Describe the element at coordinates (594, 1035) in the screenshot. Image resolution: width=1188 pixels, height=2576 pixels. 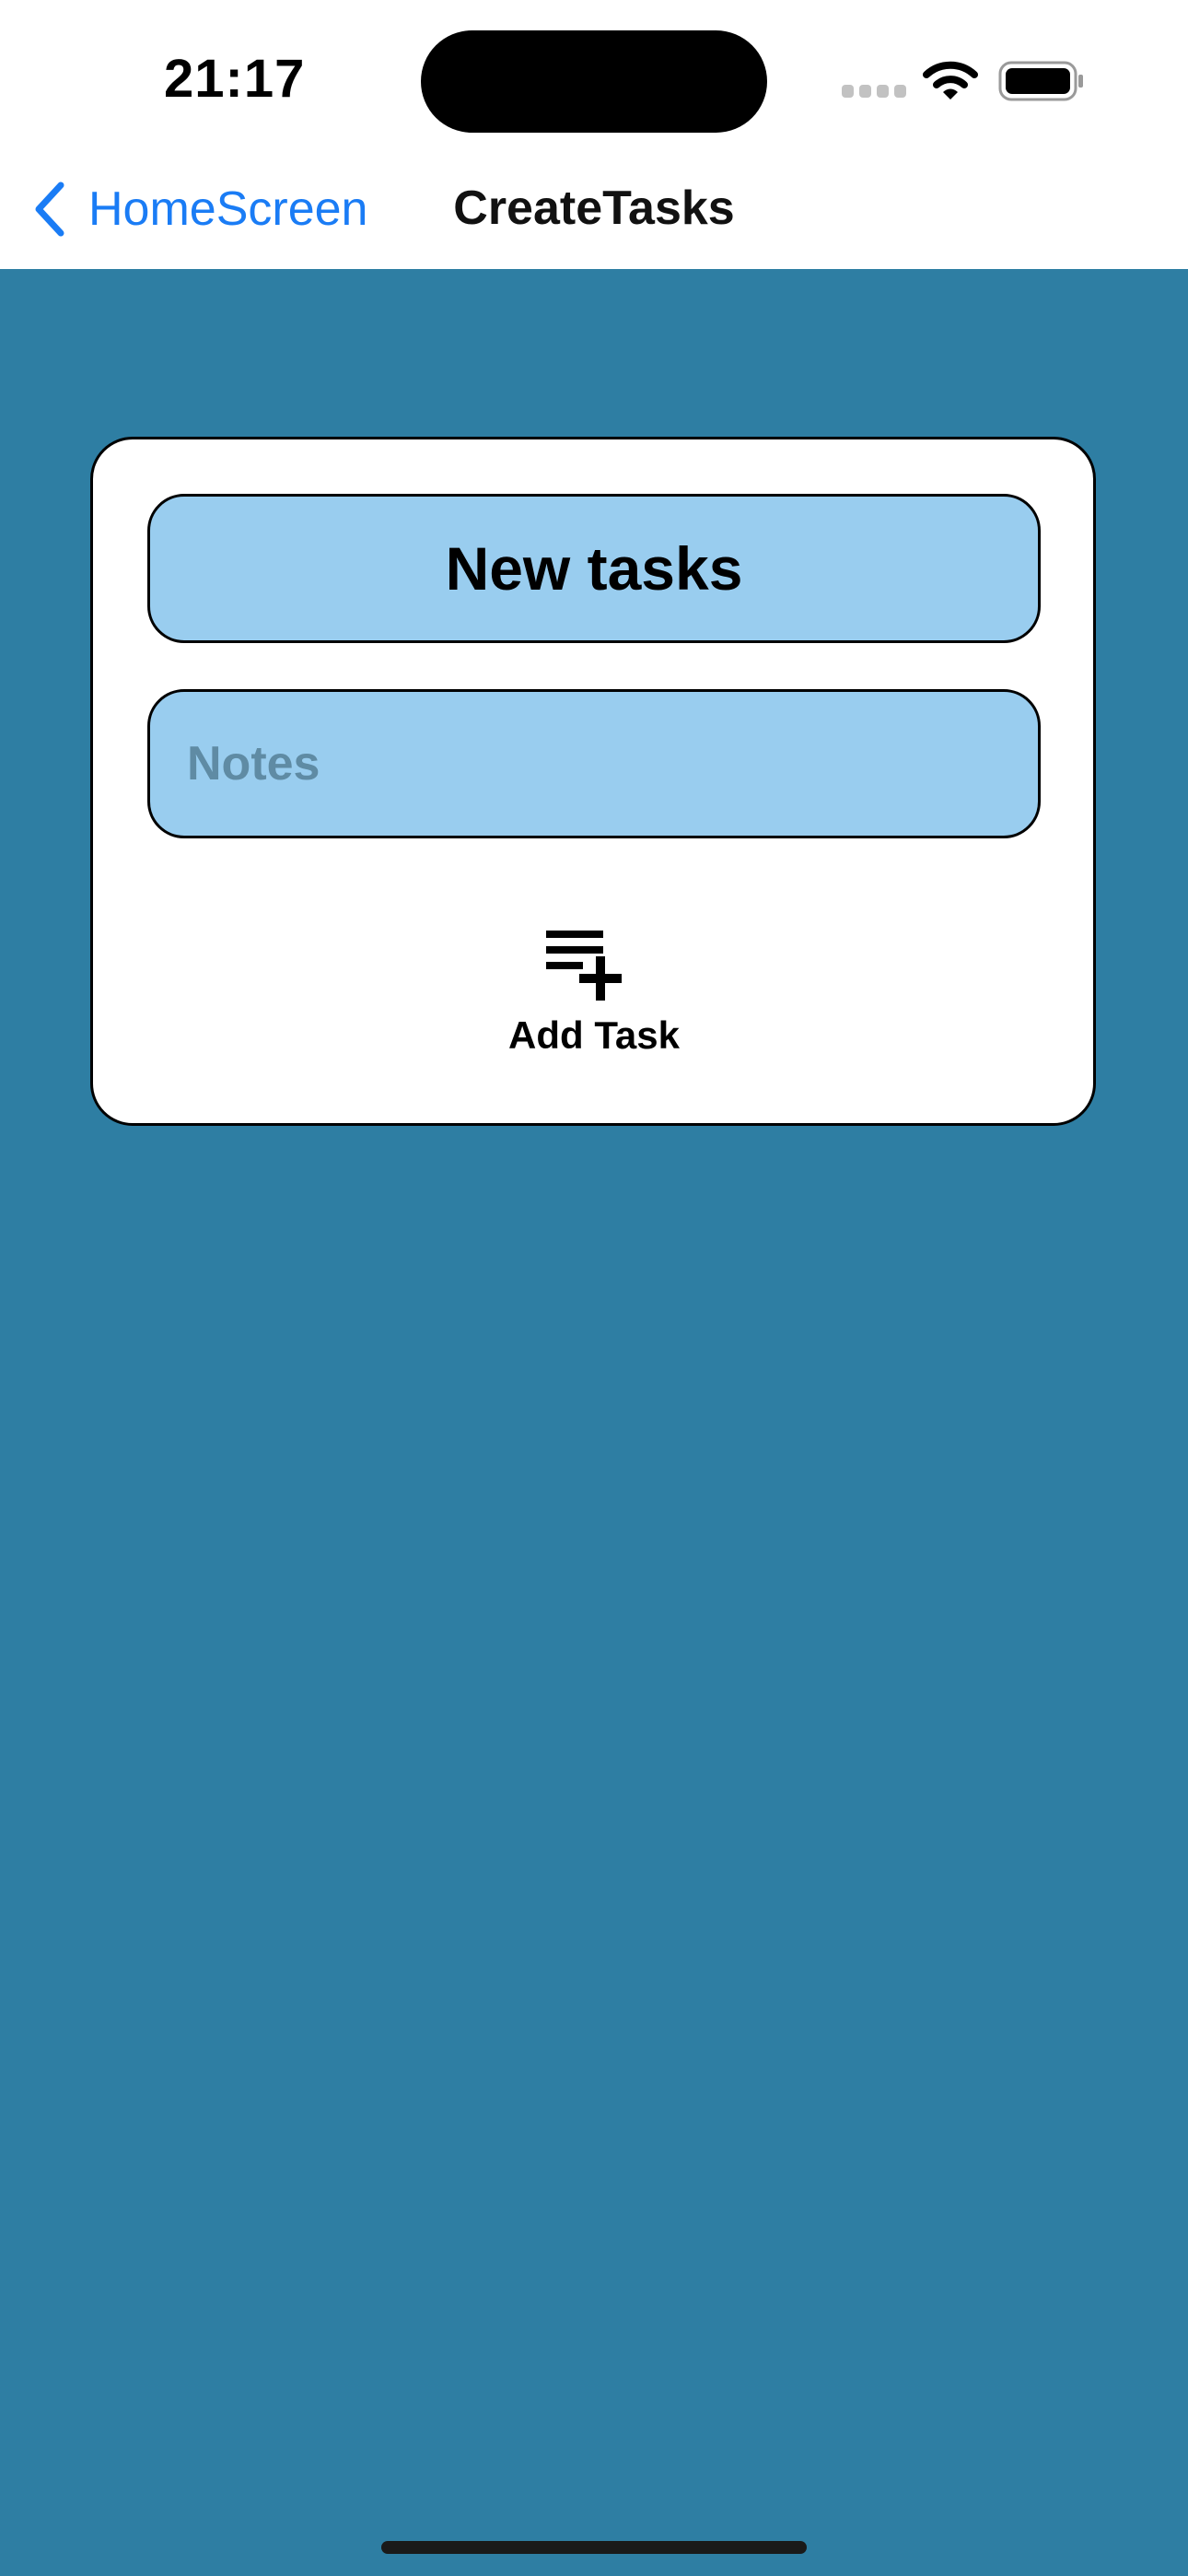
I see `add-task-label: Add Task` at that location.